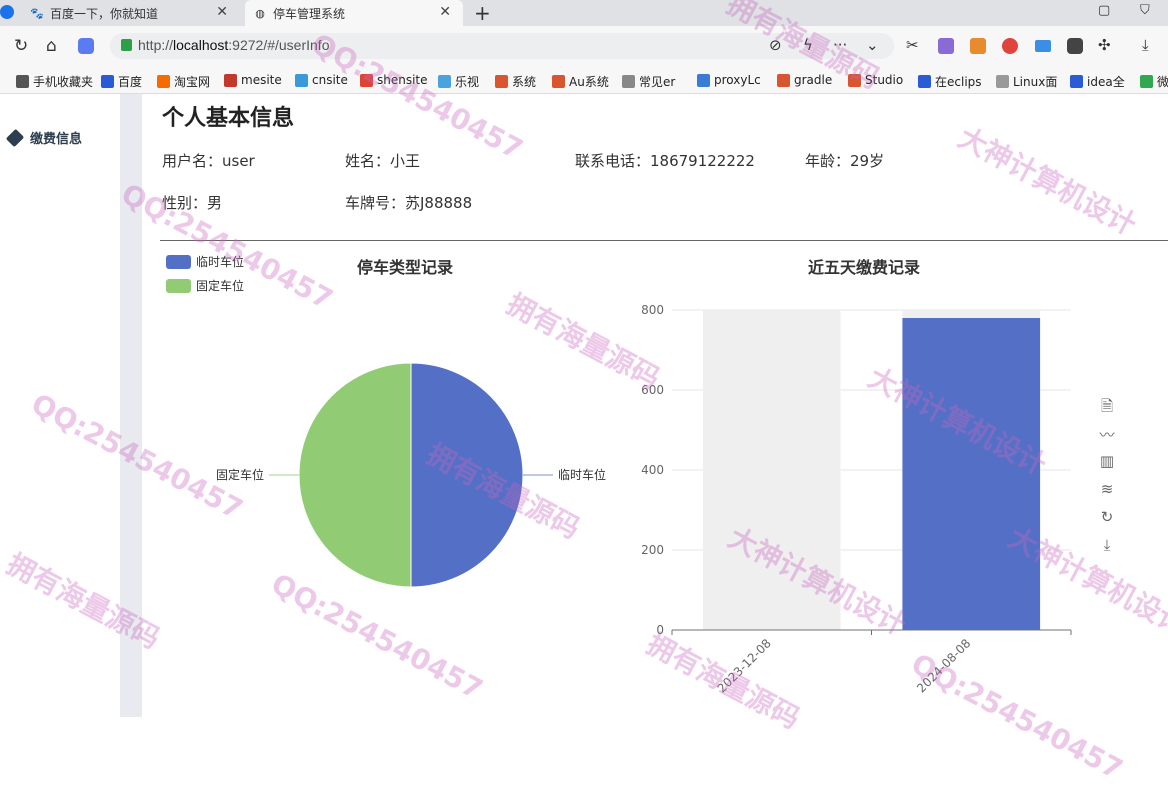 The height and width of the screenshot is (786, 1168). Describe the element at coordinates (402, 80) in the screenshot. I see `bookmark-label: shensite` at that location.